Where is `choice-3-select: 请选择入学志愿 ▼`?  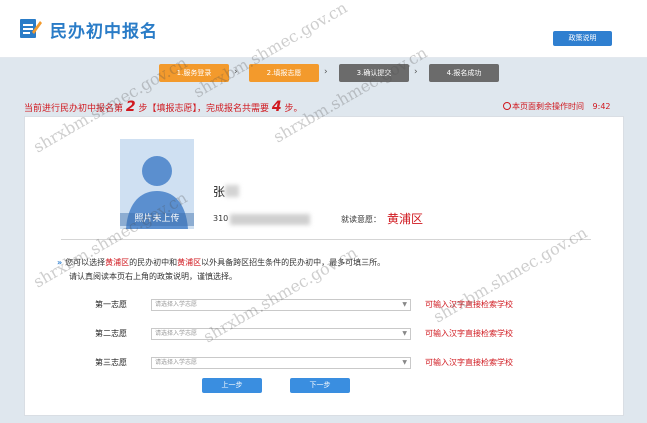
choice-3-select: 请选择入学志愿 ▼ is located at coordinates (281, 363).